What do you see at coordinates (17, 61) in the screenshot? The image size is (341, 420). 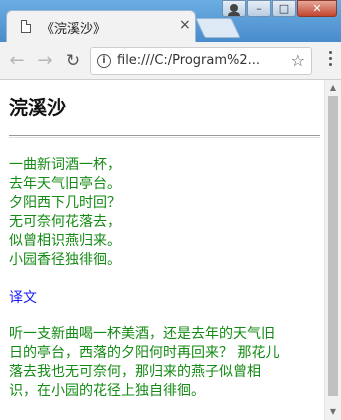 I see `arrow-left-icon: ←` at bounding box center [17, 61].